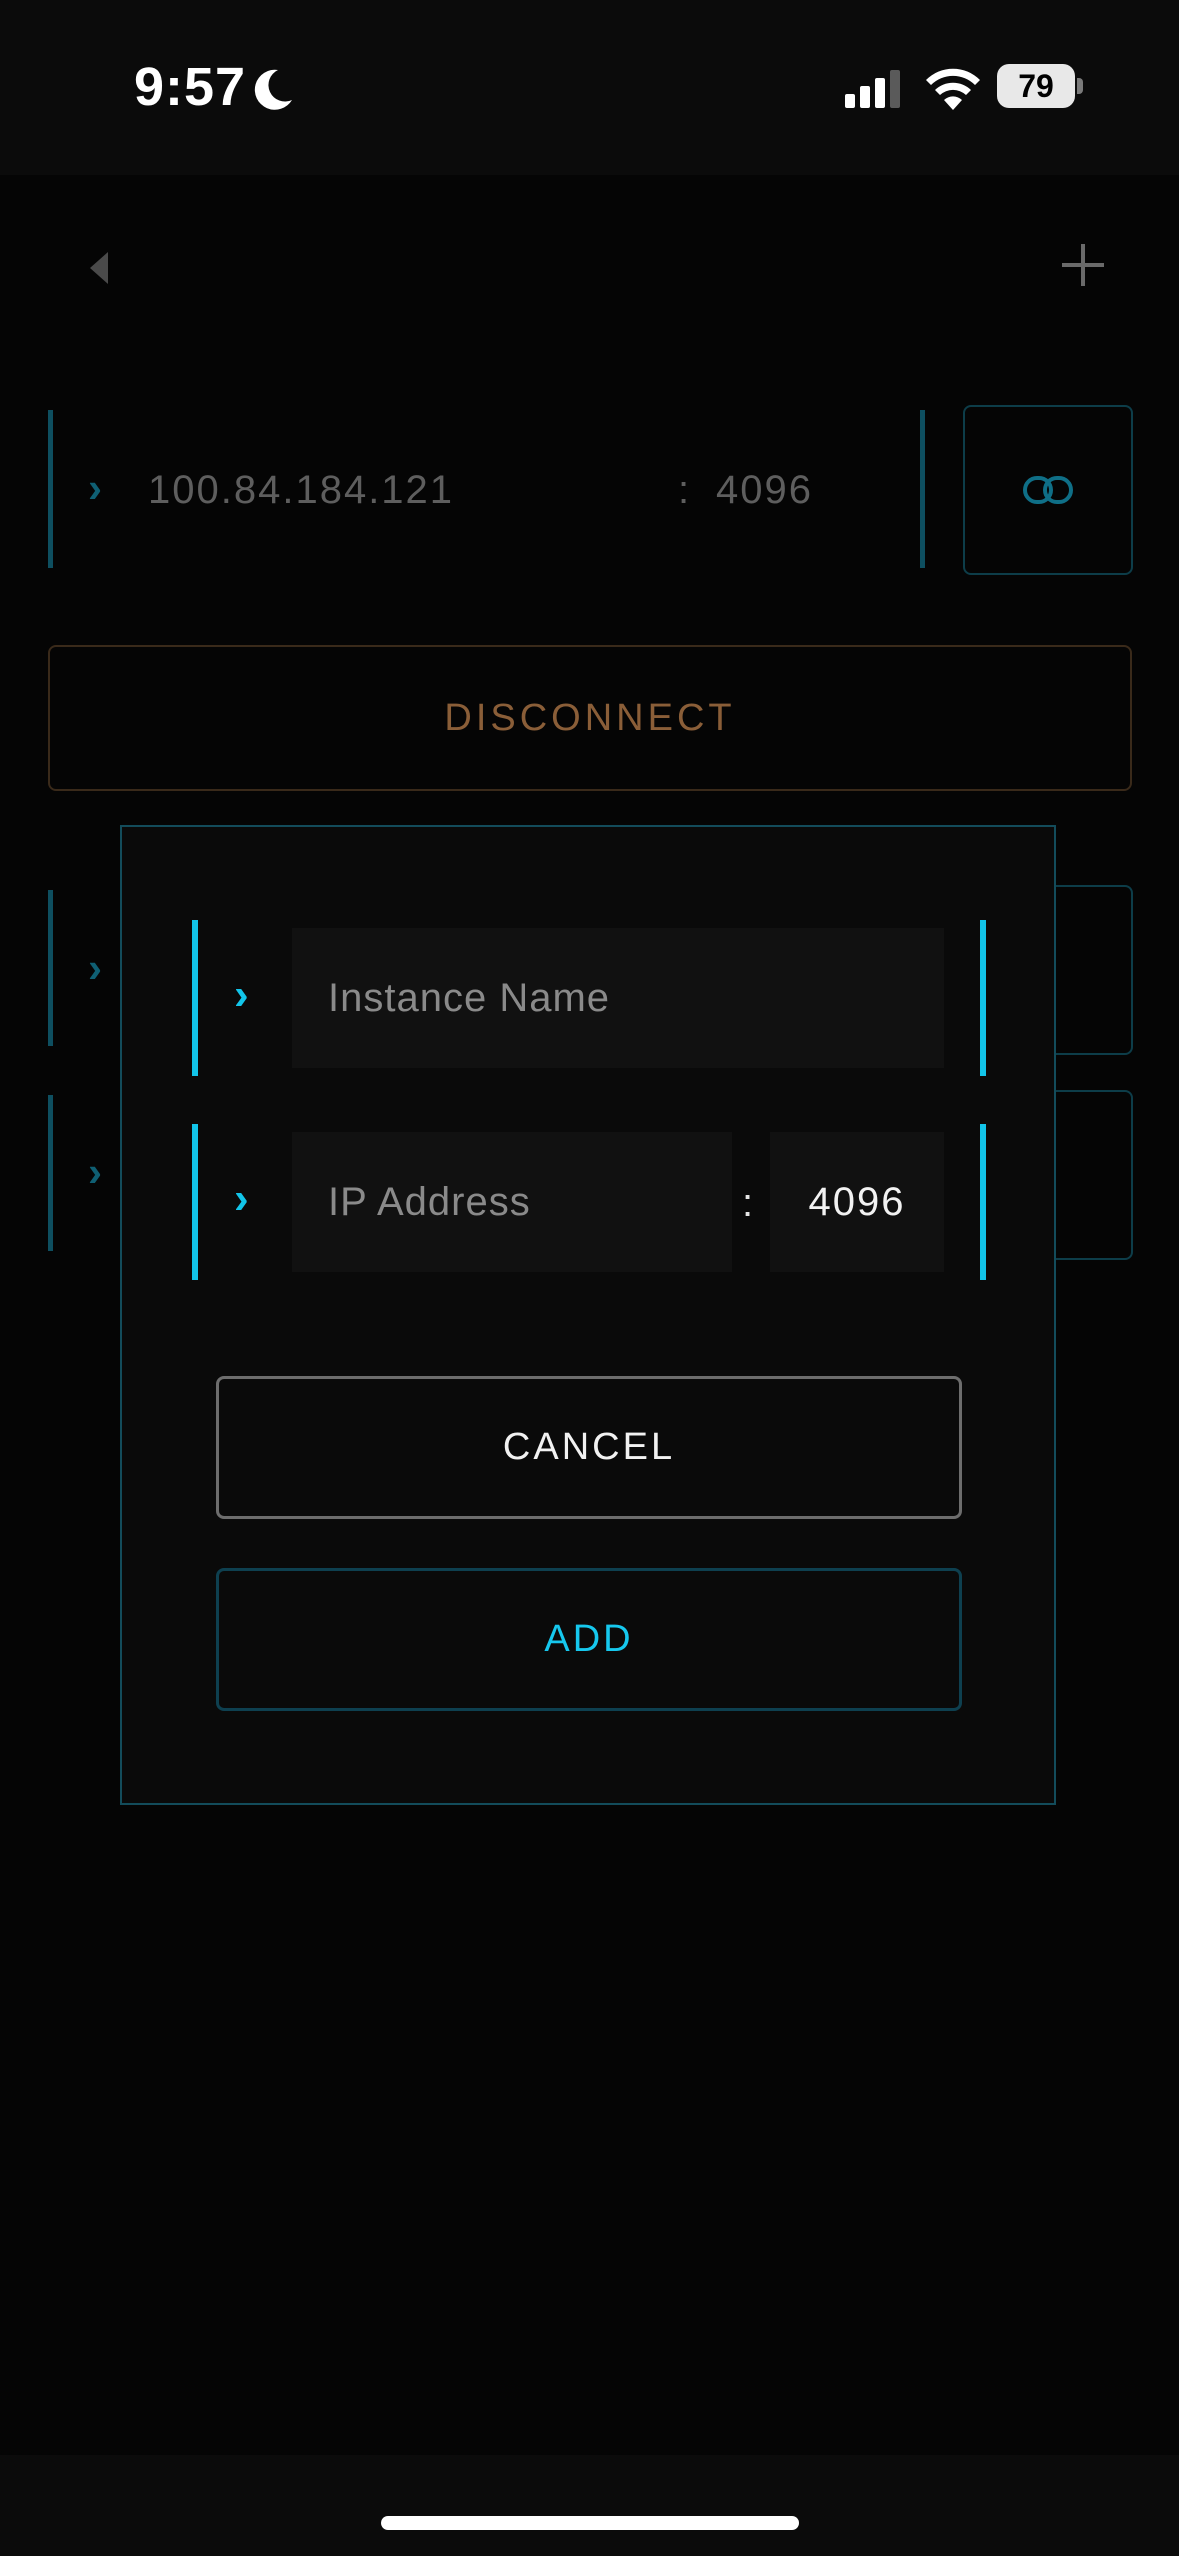 The image size is (1179, 2556). I want to click on instance-name-input, so click(618, 998).